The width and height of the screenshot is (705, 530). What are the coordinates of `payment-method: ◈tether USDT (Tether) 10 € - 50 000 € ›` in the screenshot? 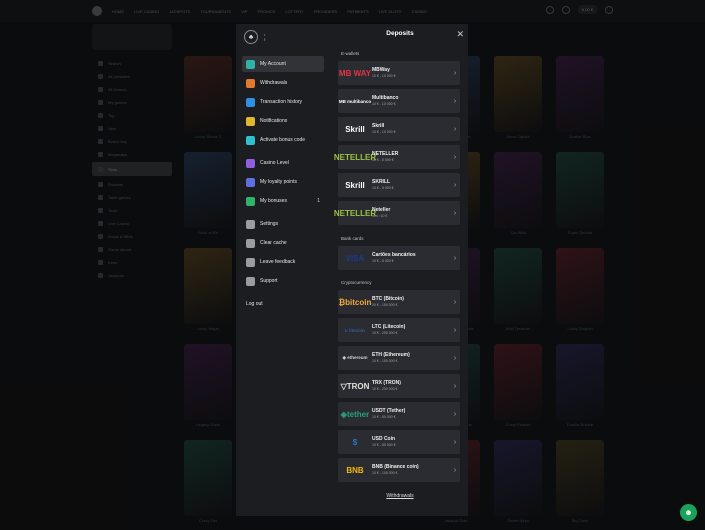 It's located at (399, 414).